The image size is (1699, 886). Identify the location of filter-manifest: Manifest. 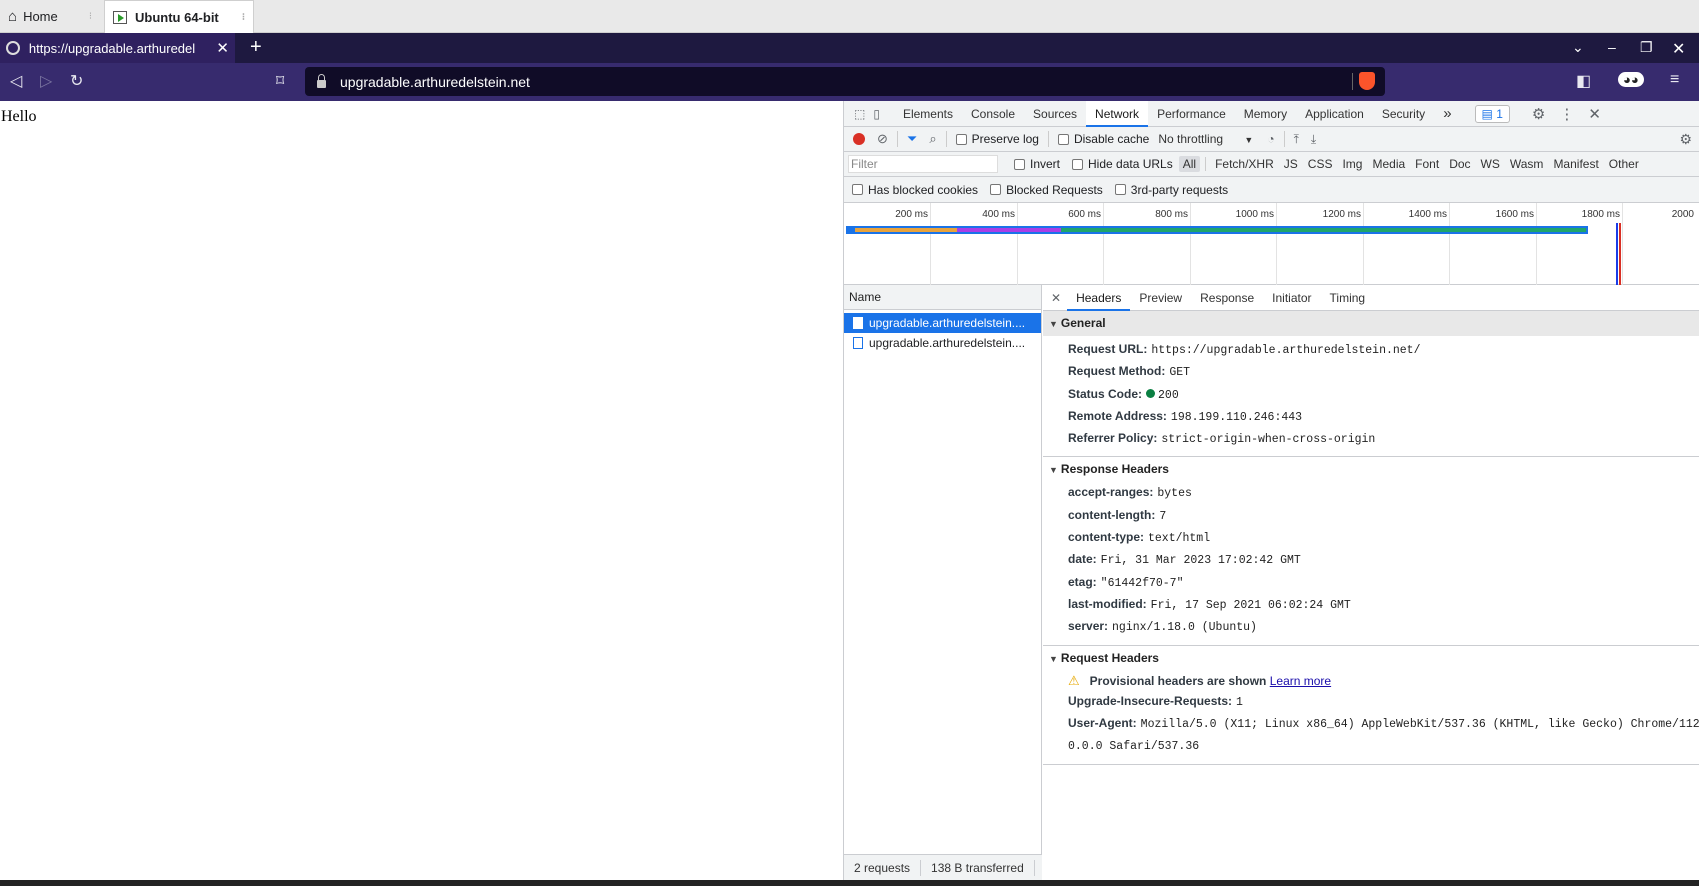
(1575, 164).